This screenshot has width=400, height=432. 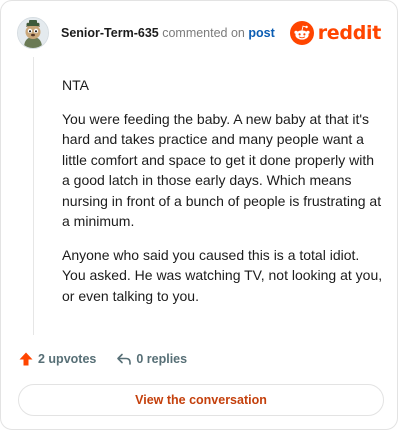 What do you see at coordinates (75, 85) in the screenshot?
I see `comment-paragraph: NTA` at bounding box center [75, 85].